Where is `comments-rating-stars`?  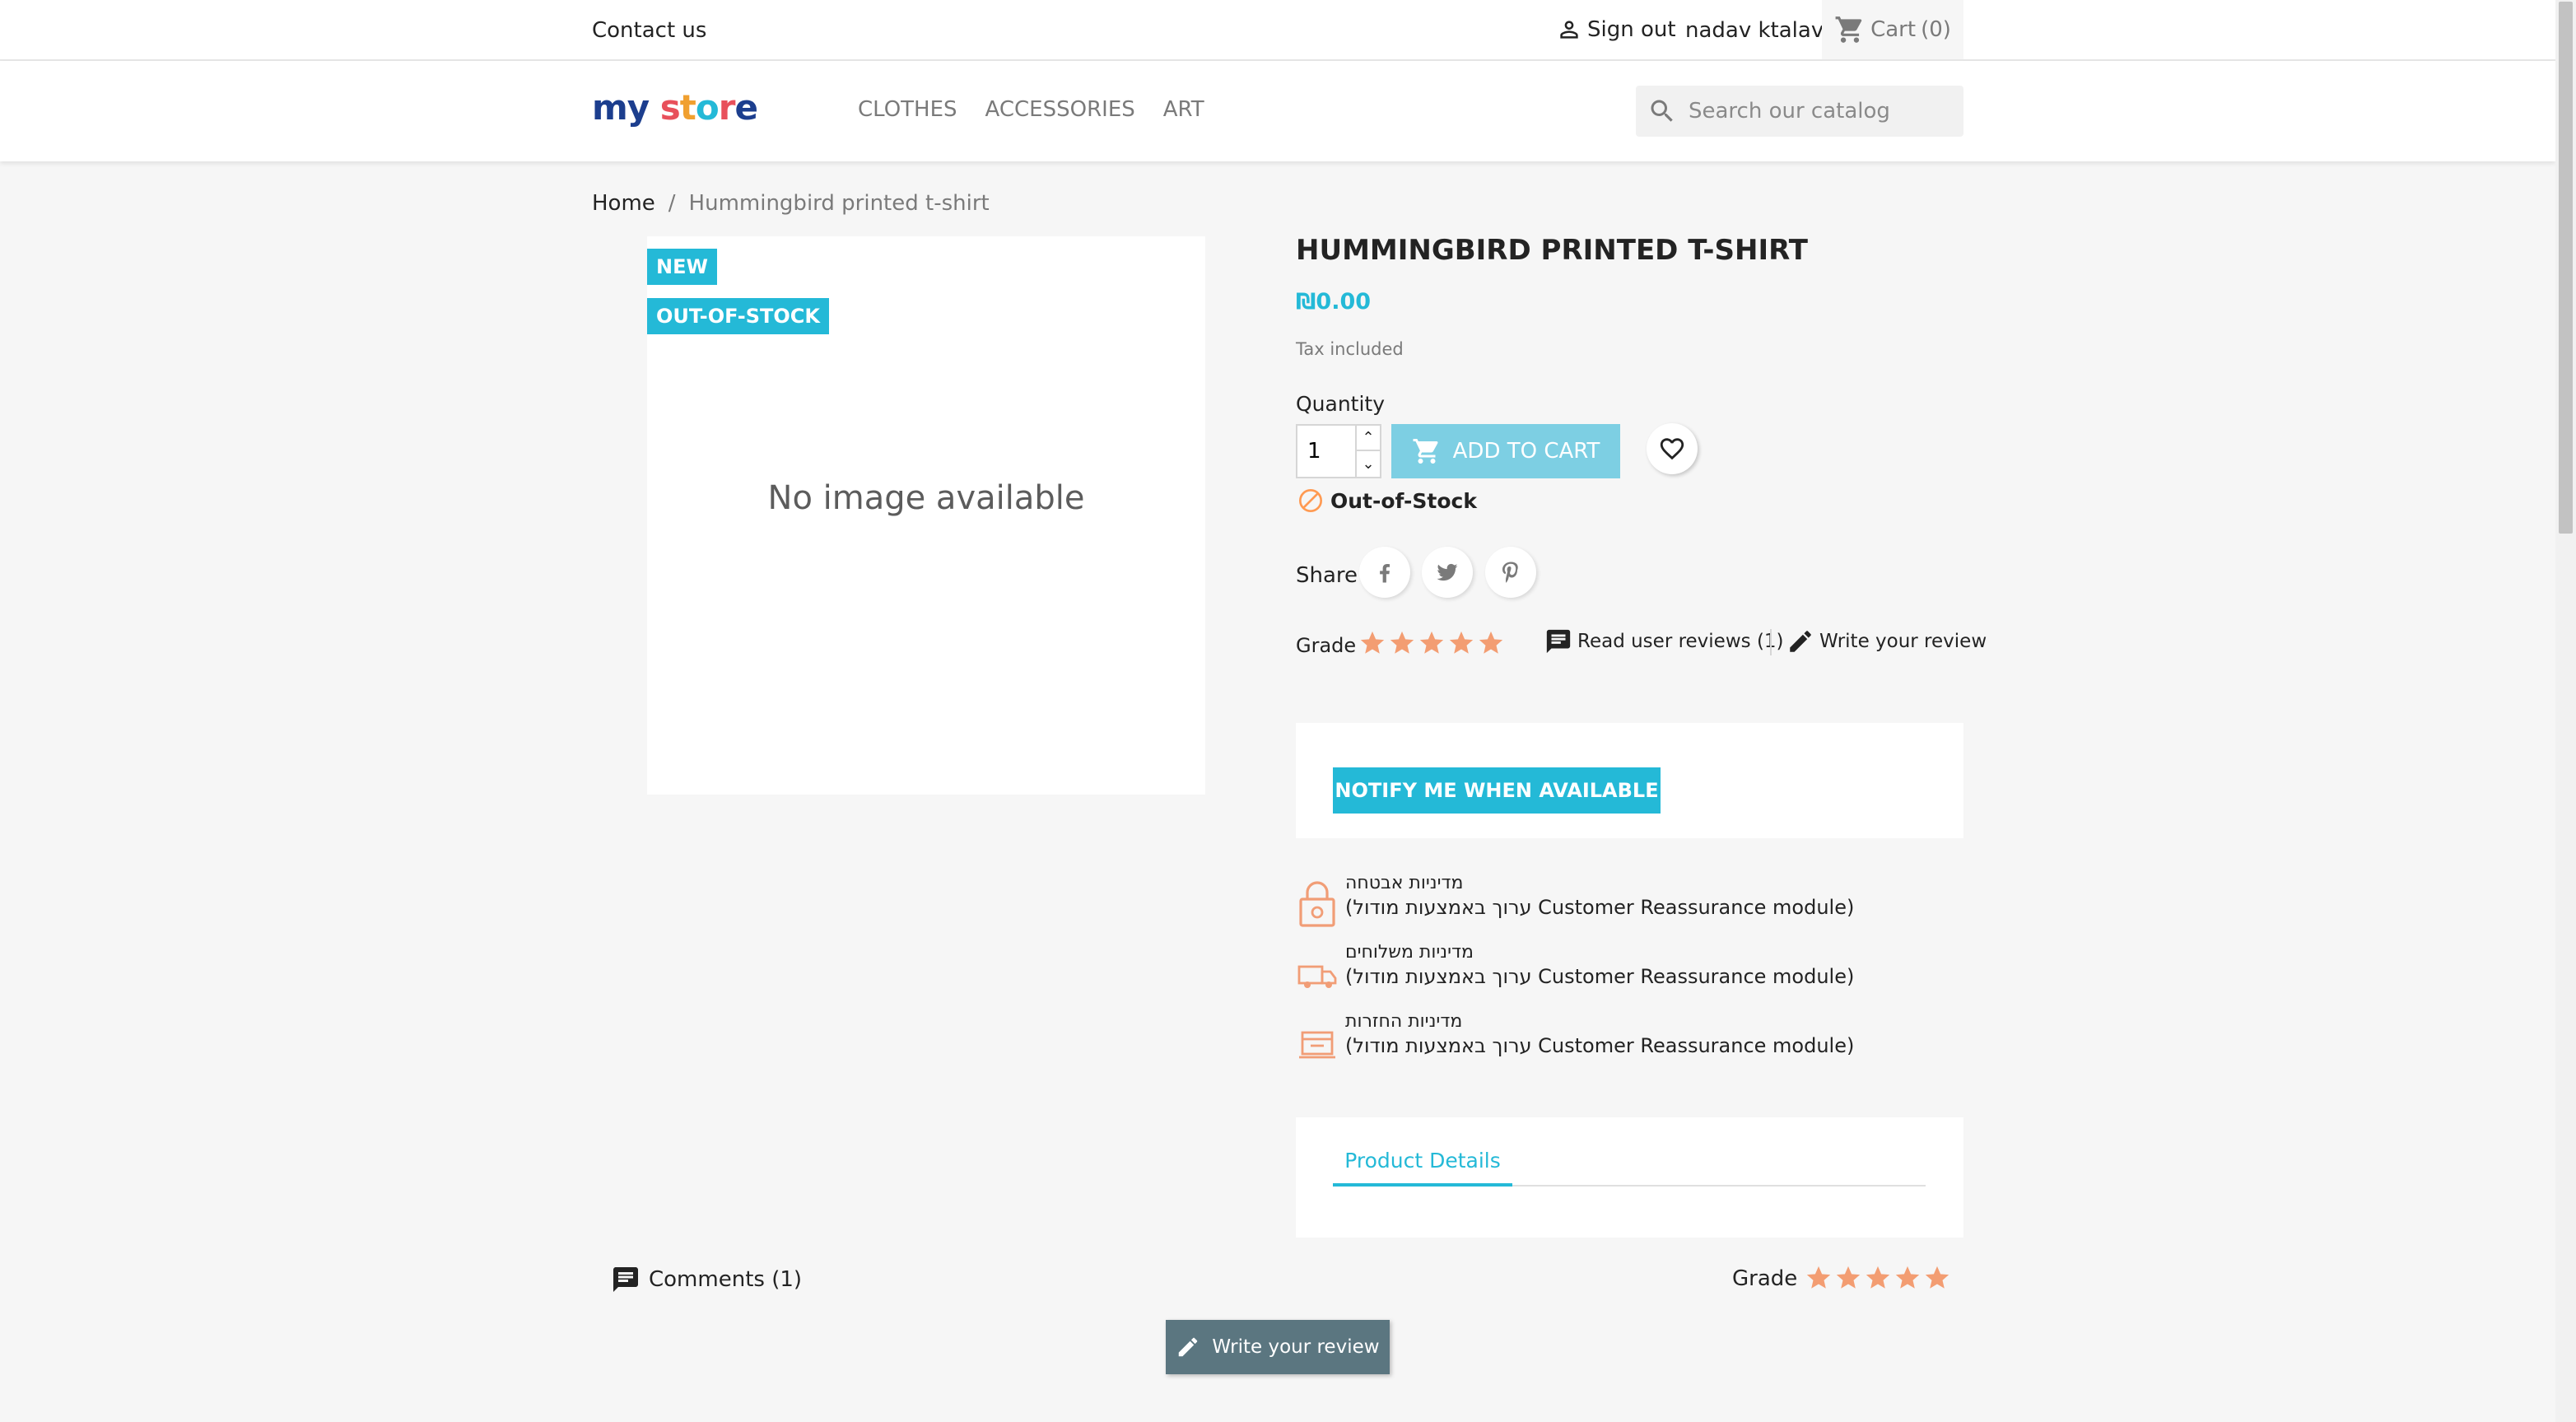 comments-rating-stars is located at coordinates (1878, 1278).